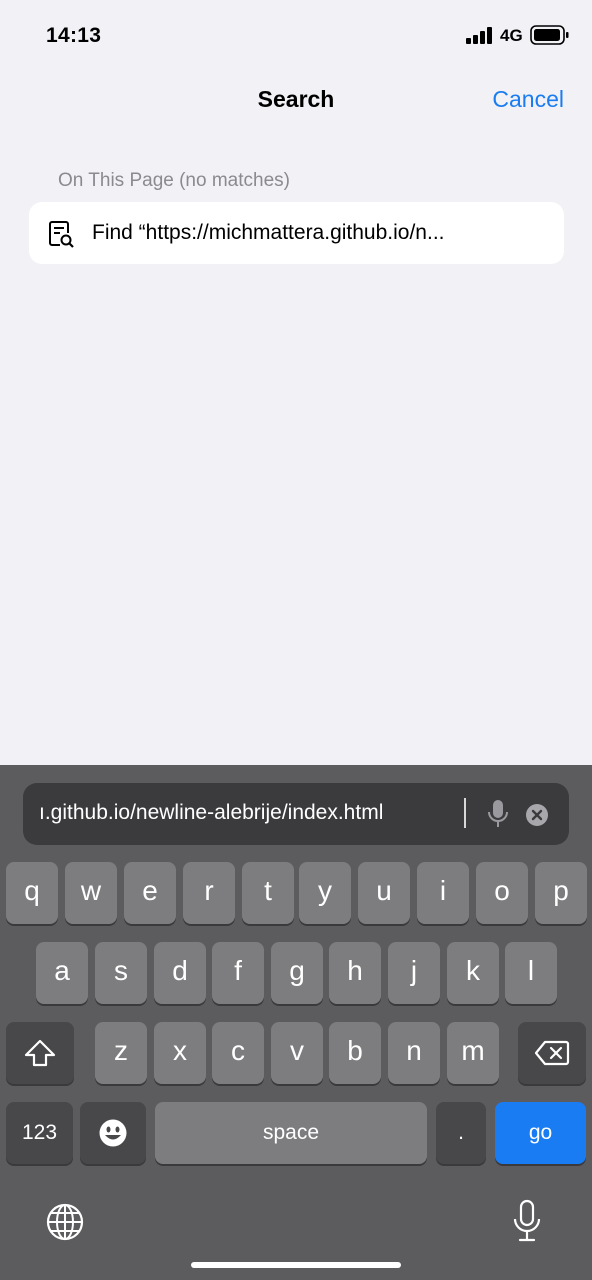  Describe the element at coordinates (498, 814) in the screenshot. I see `microphone-icon` at that location.